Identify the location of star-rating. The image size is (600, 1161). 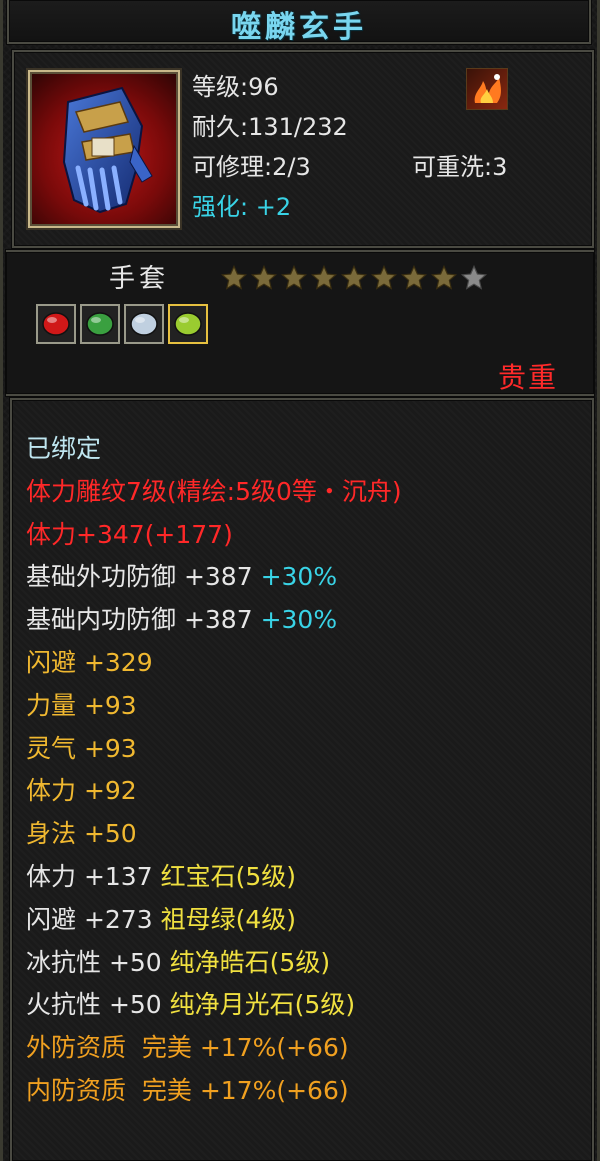
(354, 278).